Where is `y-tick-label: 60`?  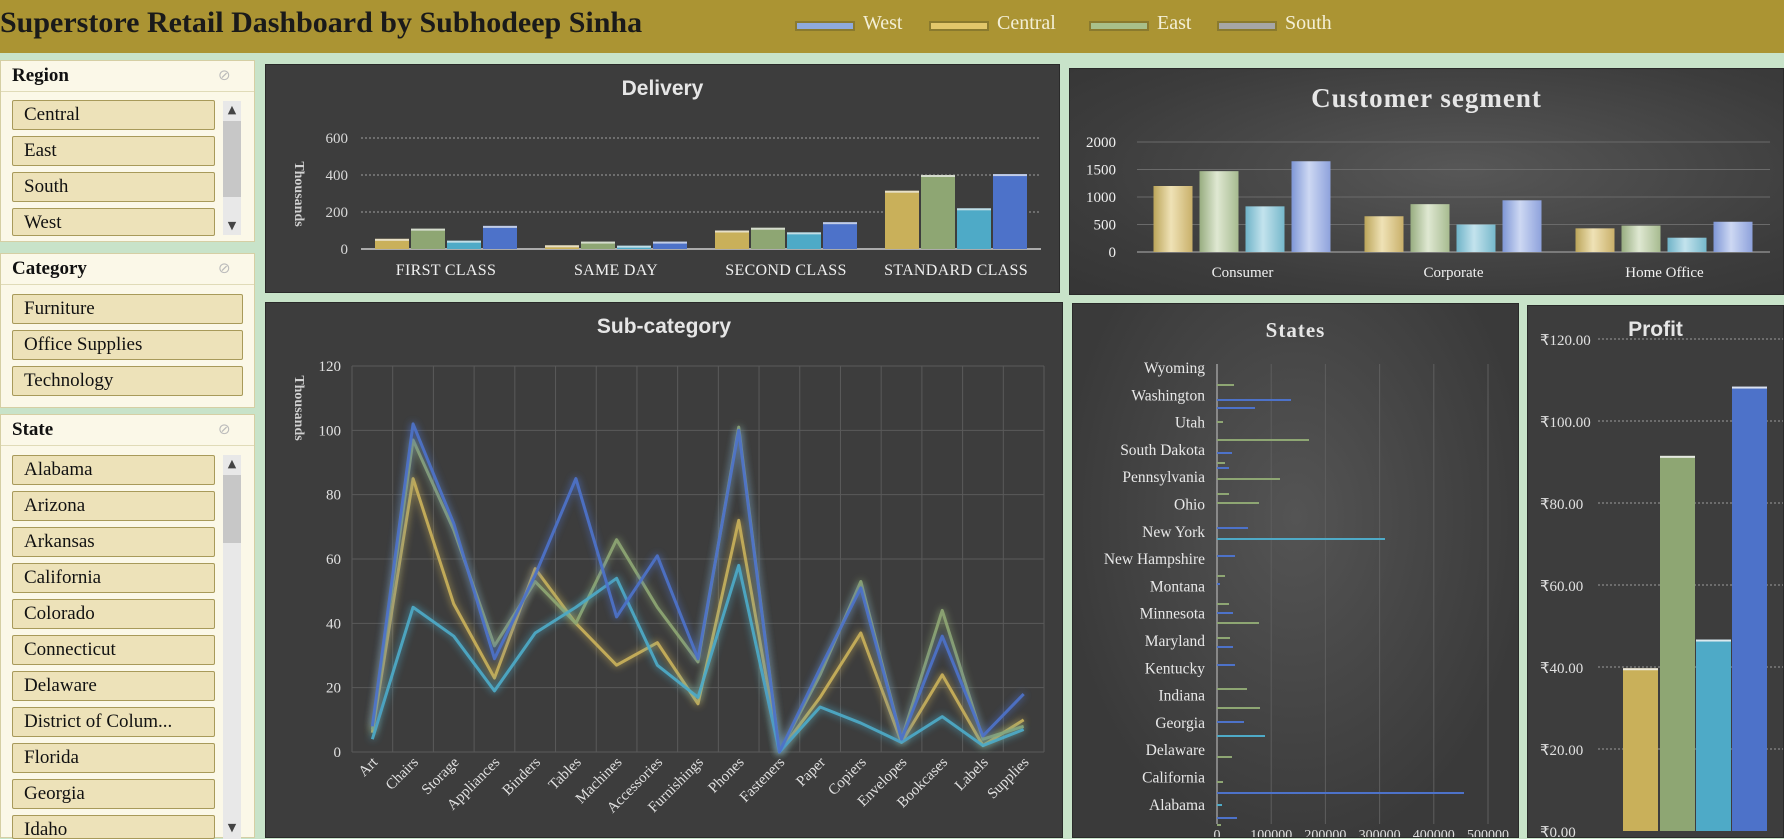
y-tick-label: 60 is located at coordinates (333, 560).